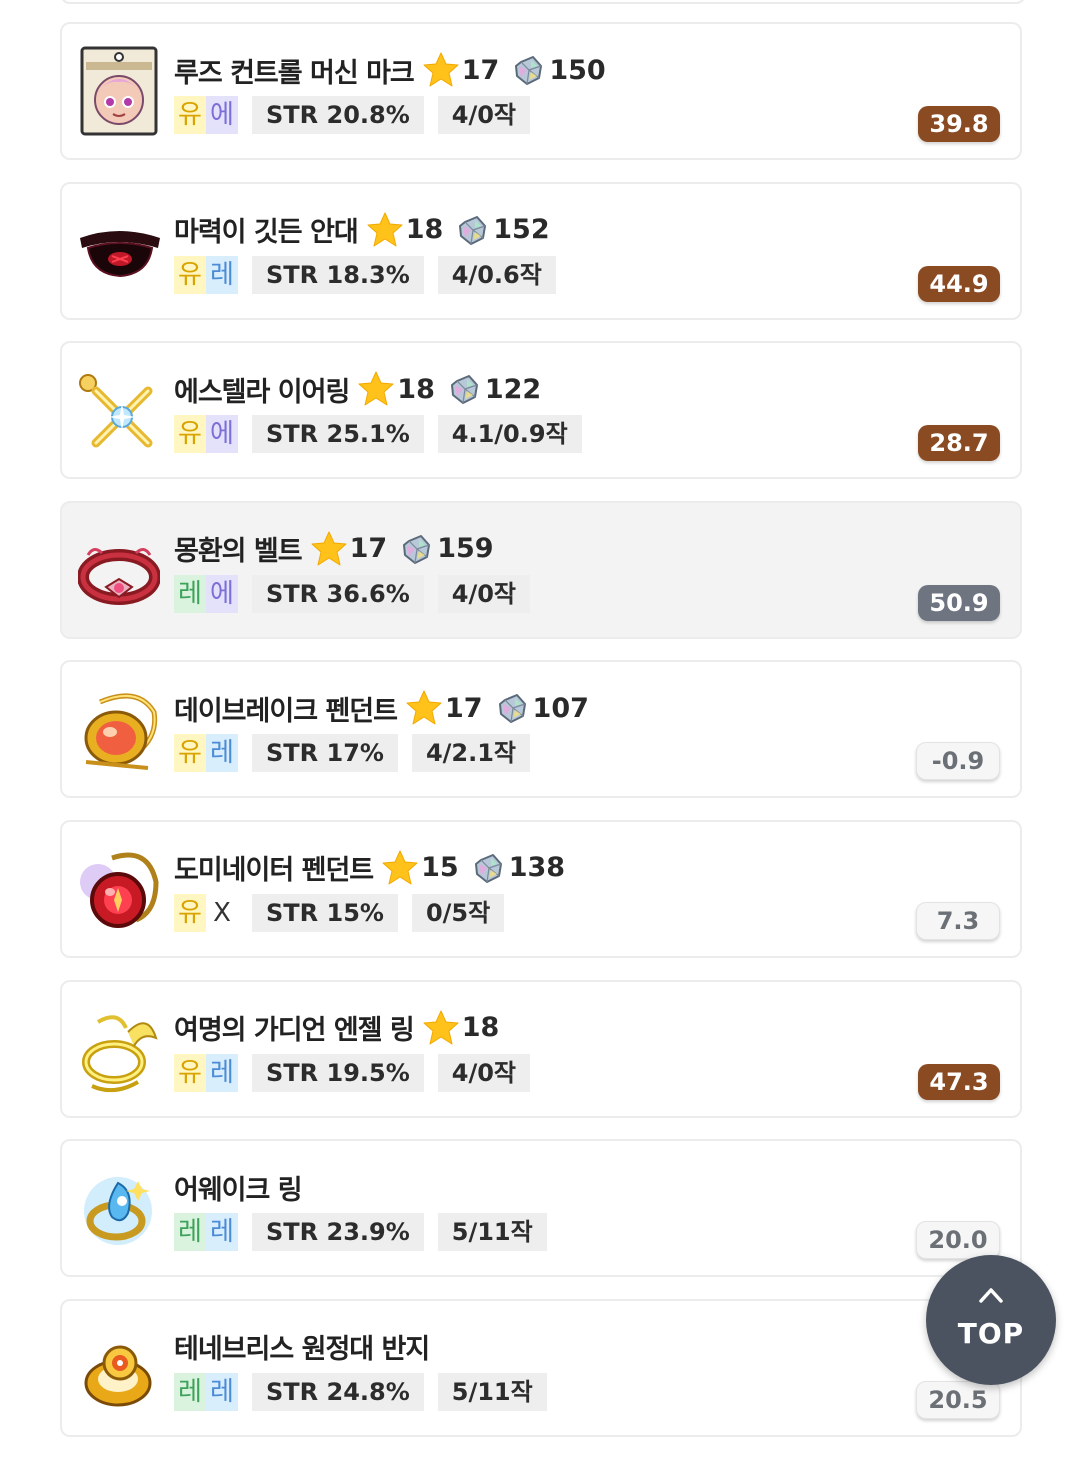 This screenshot has height=1458, width=1080. What do you see at coordinates (325, 912) in the screenshot?
I see `stat-chip: STR 15%` at bounding box center [325, 912].